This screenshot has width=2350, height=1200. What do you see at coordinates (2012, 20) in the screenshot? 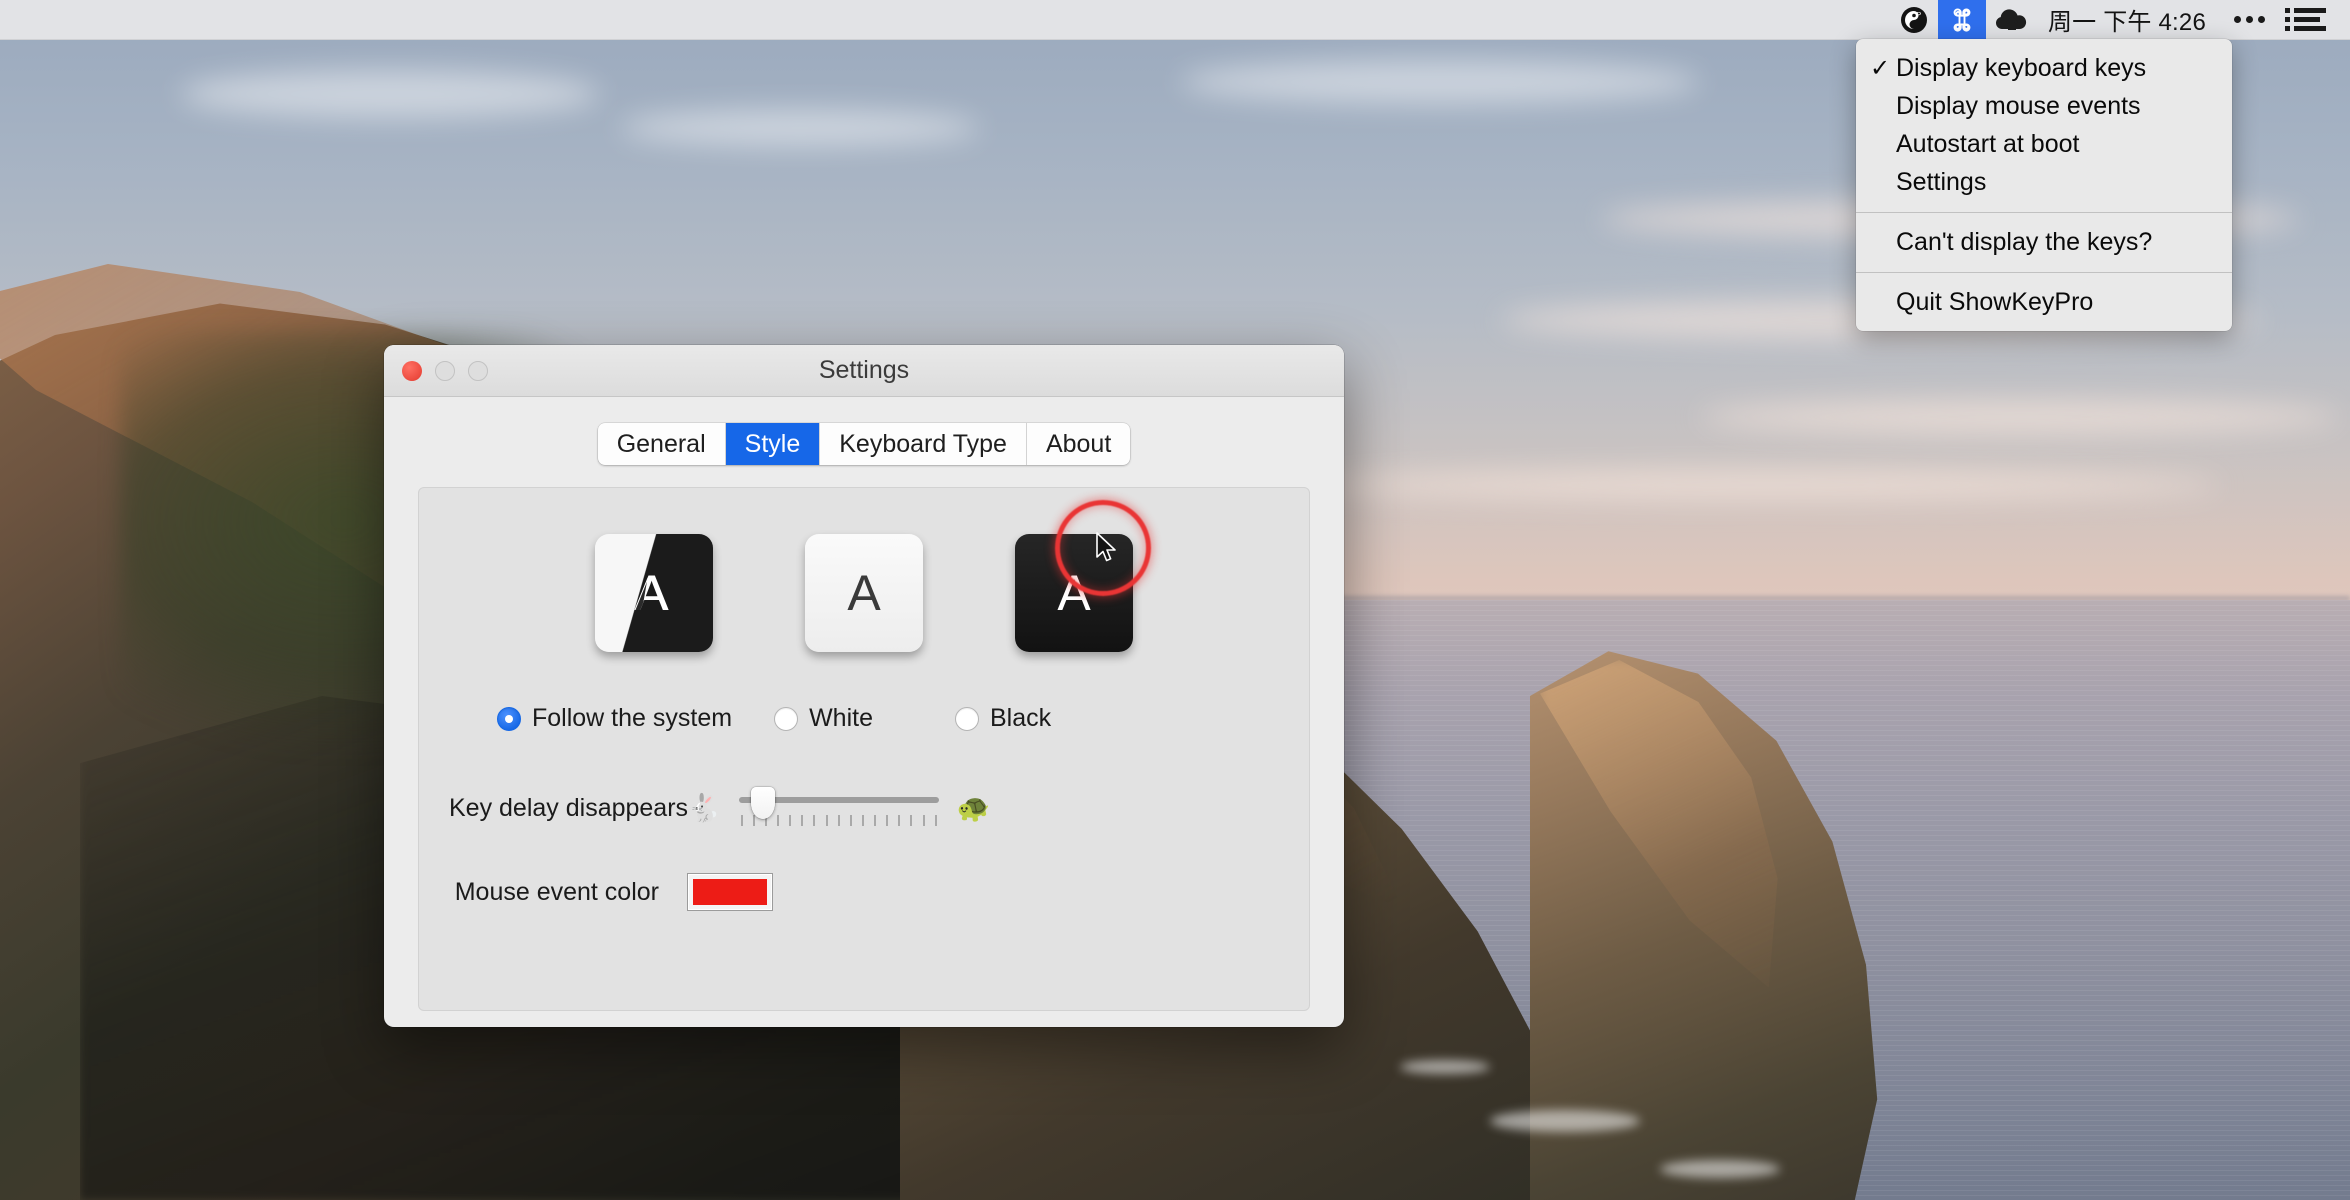
I see `cloud-upload-icon` at bounding box center [2012, 20].